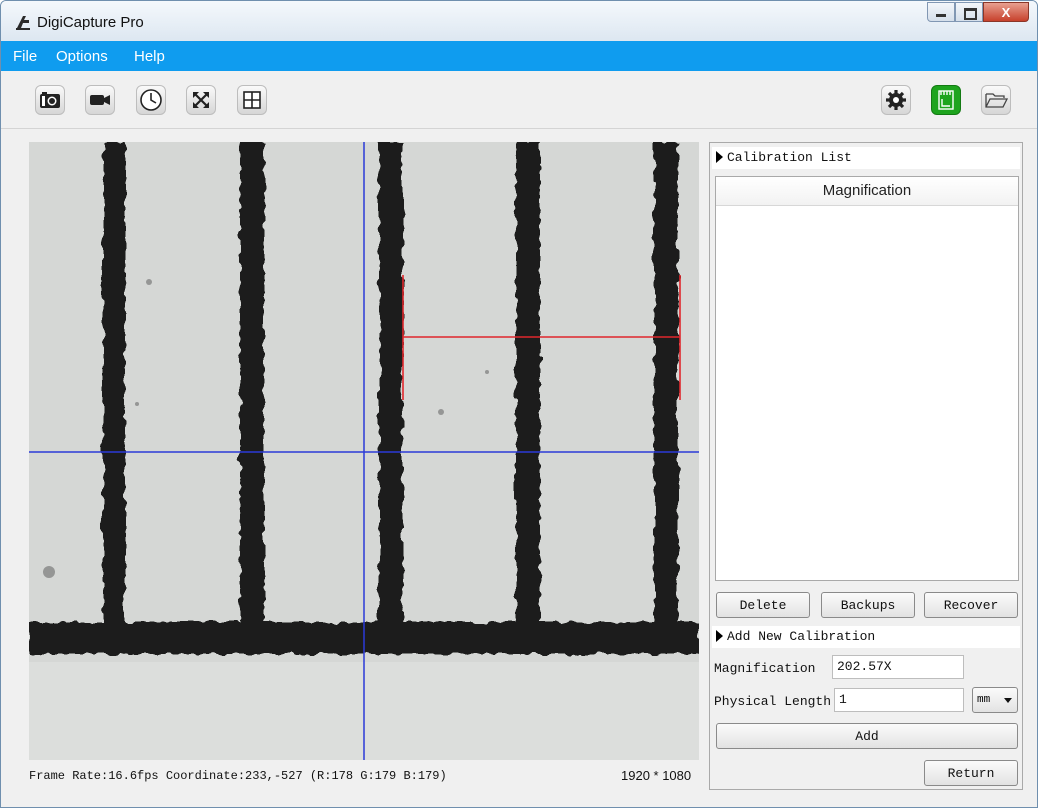 The width and height of the screenshot is (1040, 810). I want to click on sd-card-button, so click(946, 100).